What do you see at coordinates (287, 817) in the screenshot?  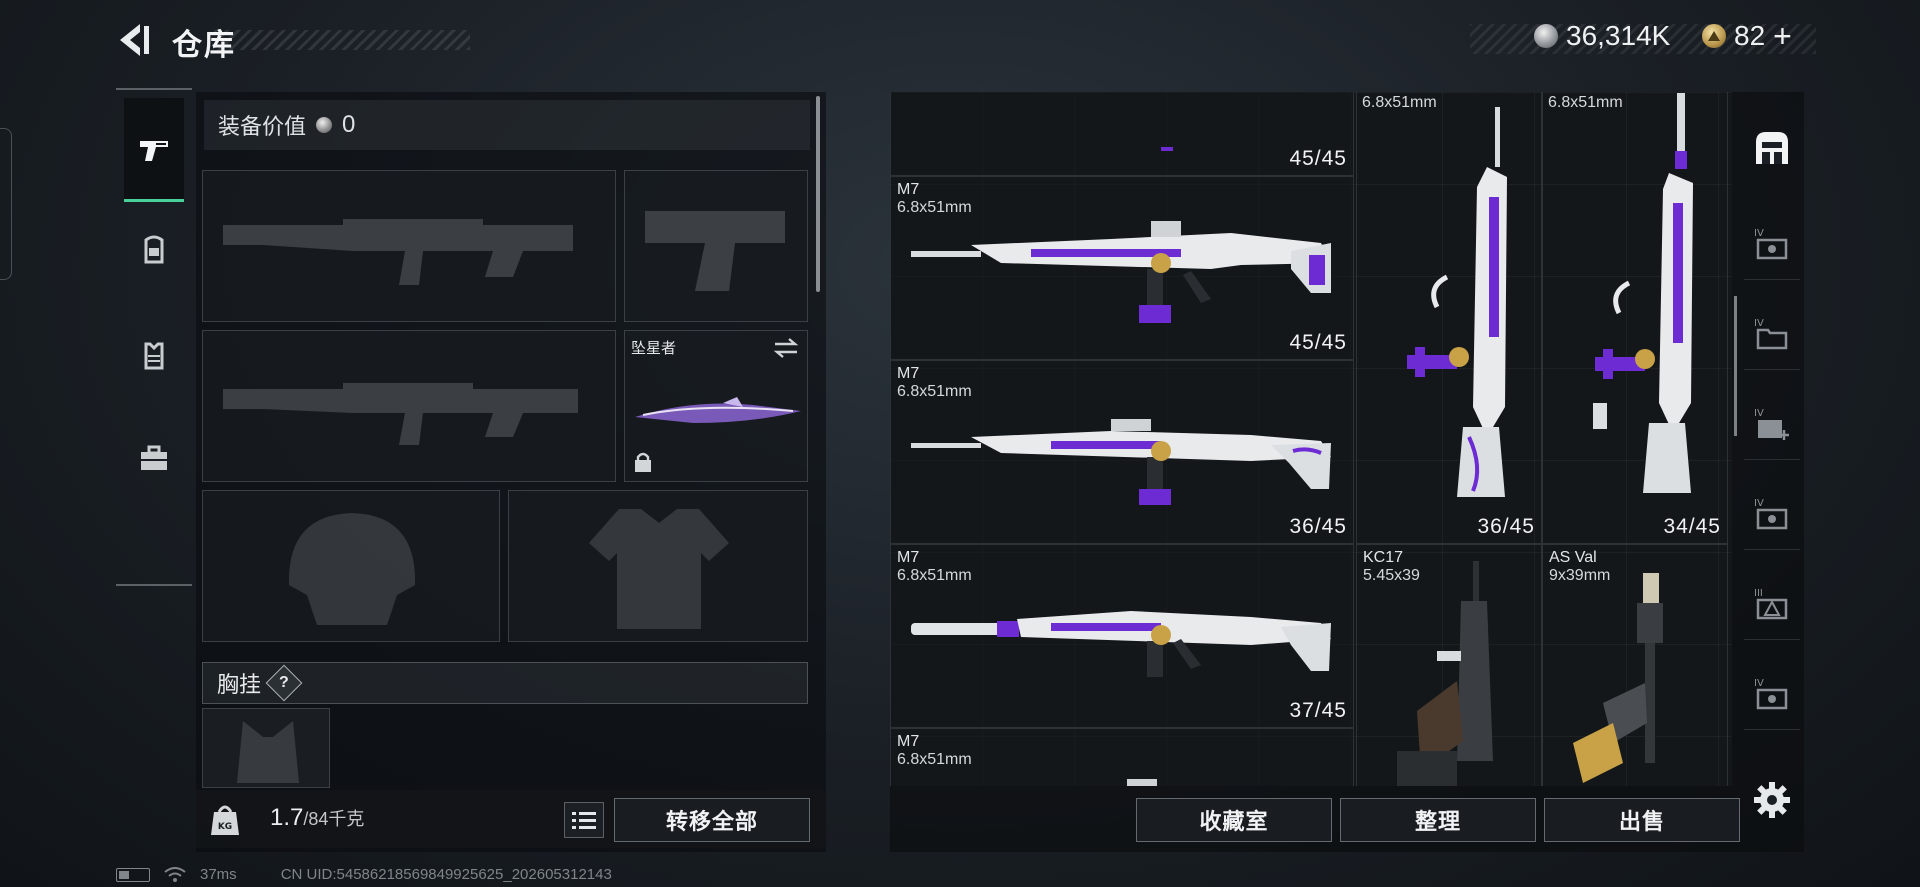 I see `weight-current: 1.7` at bounding box center [287, 817].